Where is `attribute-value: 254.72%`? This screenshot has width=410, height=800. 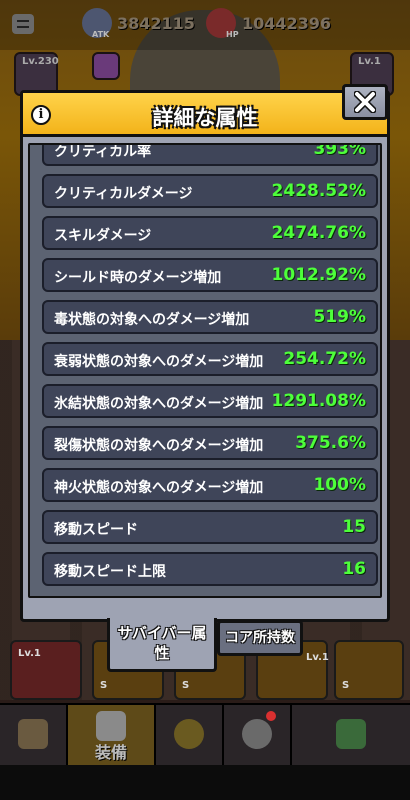
attribute-value: 254.72% is located at coordinates (324, 359).